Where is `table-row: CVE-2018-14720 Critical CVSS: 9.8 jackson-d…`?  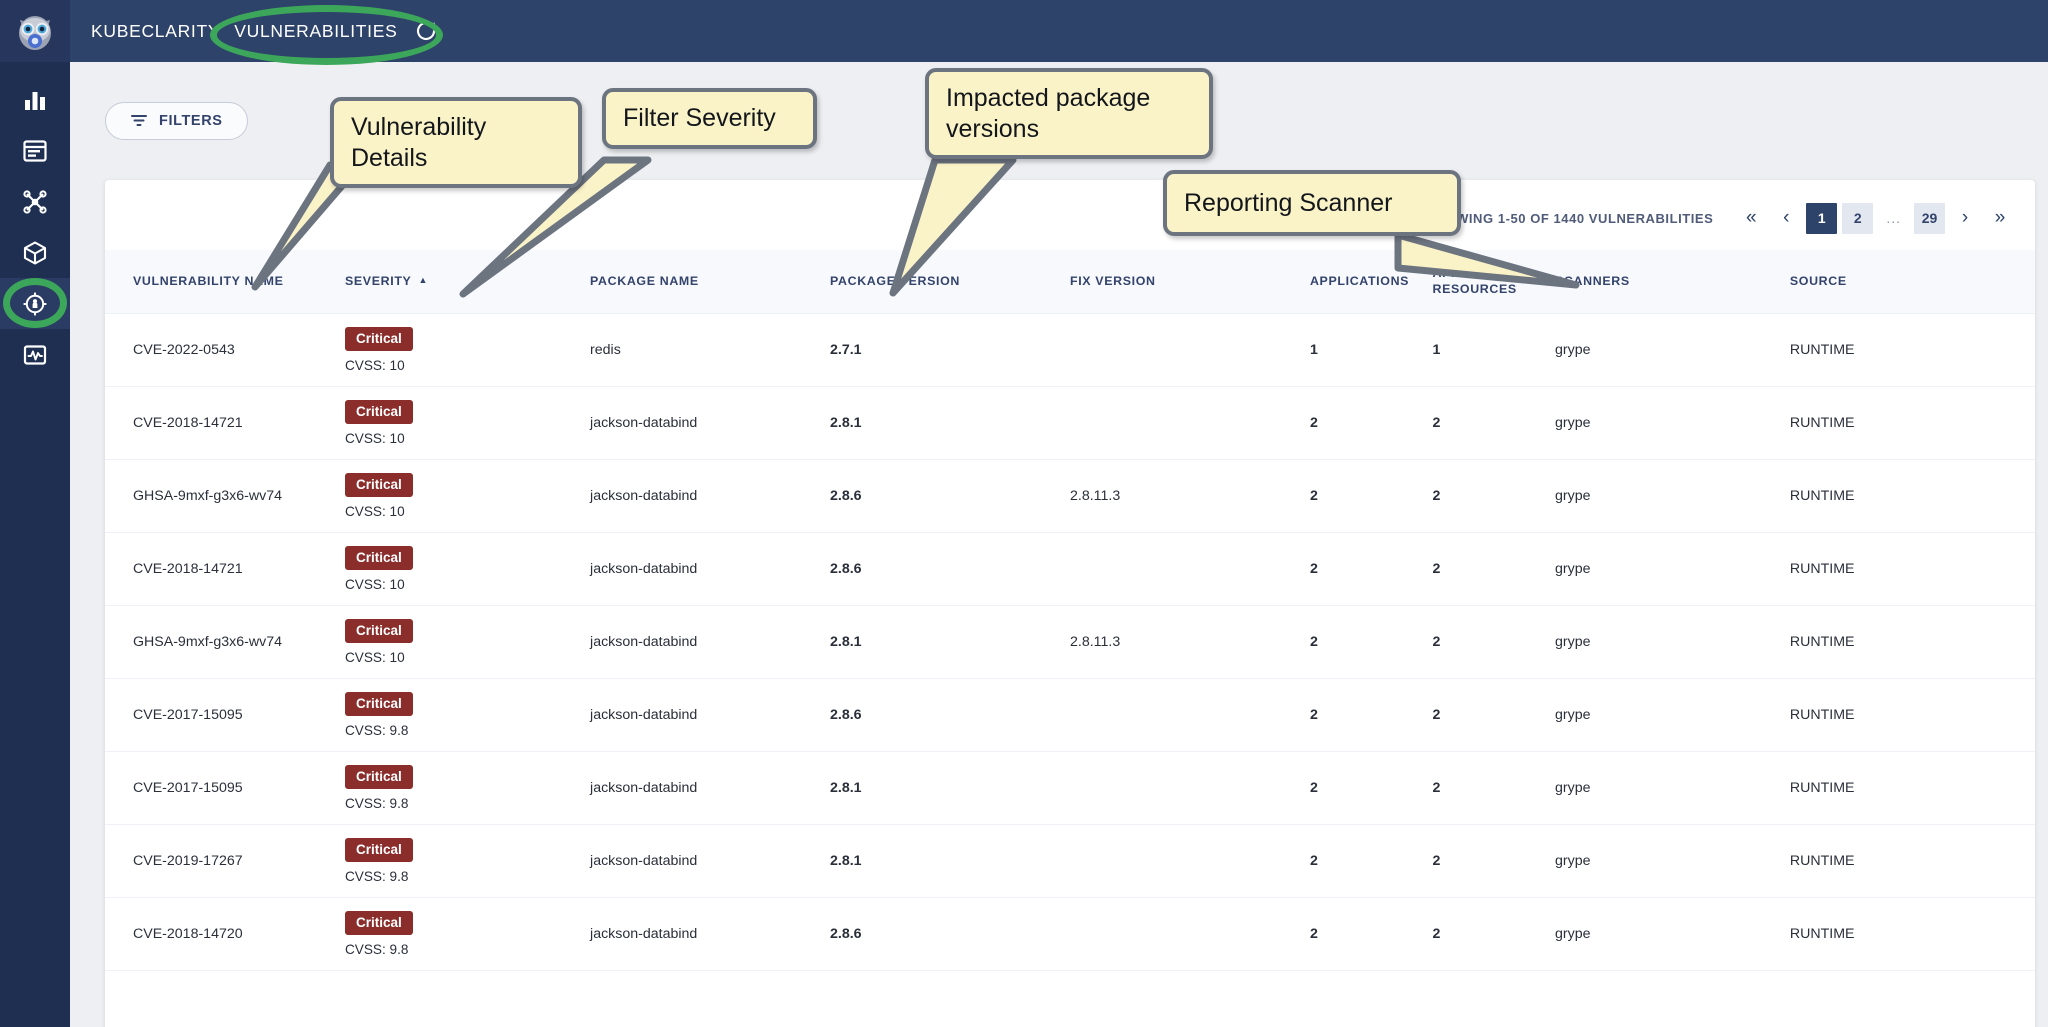
table-row: CVE-2018-14720 Critical CVSS: 9.8 jackson-d… is located at coordinates (1070, 934).